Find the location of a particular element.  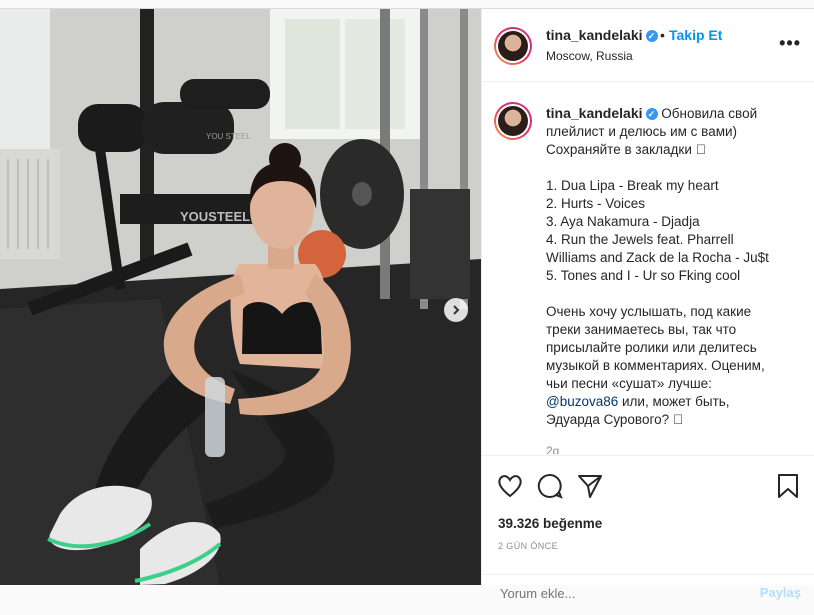

caption-line: треки занимаетесь вы, так что is located at coordinates (641, 329).